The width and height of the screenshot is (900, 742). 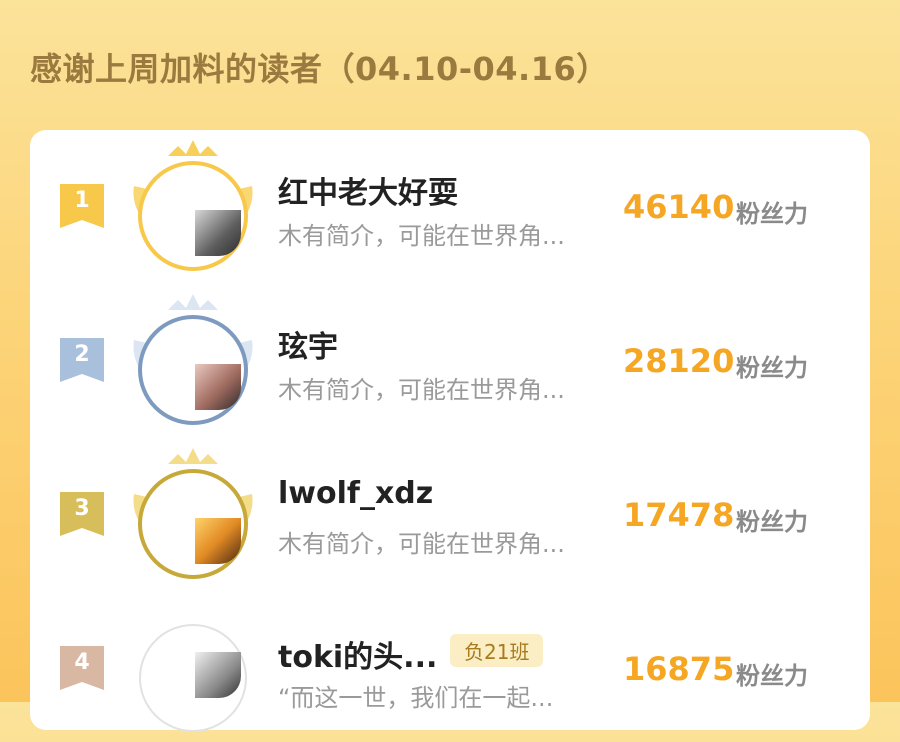 What do you see at coordinates (679, 207) in the screenshot?
I see `fan-score: 46140` at bounding box center [679, 207].